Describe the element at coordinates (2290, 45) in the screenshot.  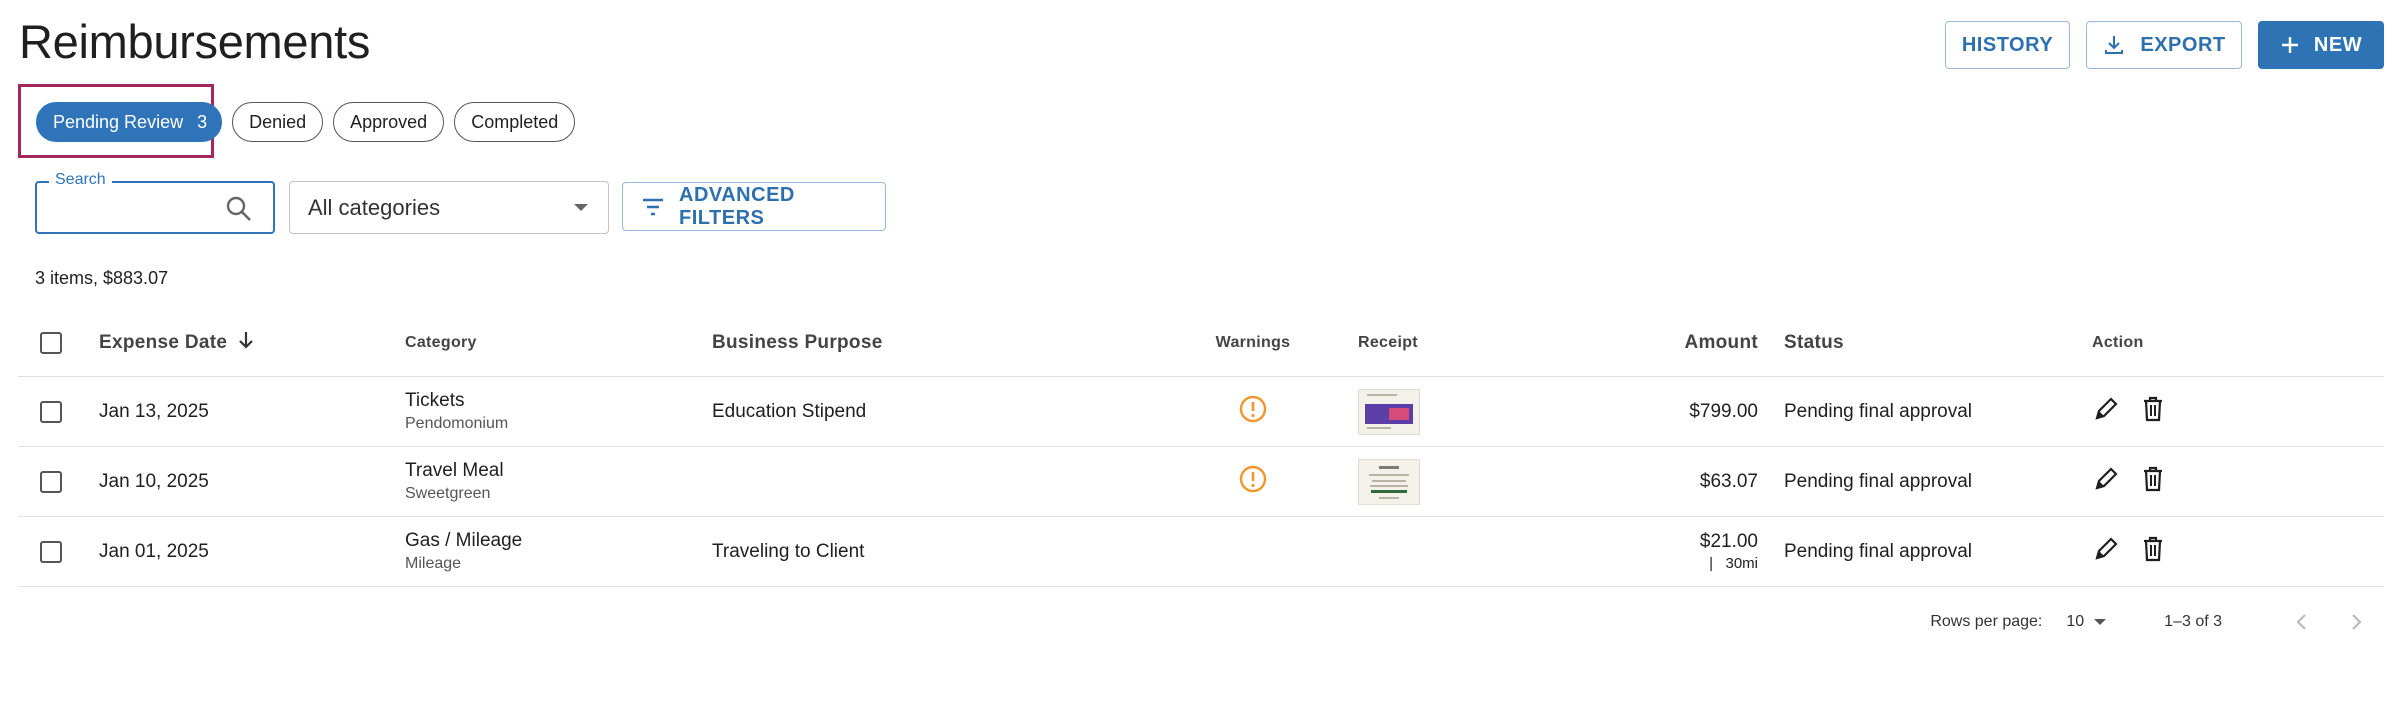
I see `plus-icon` at that location.